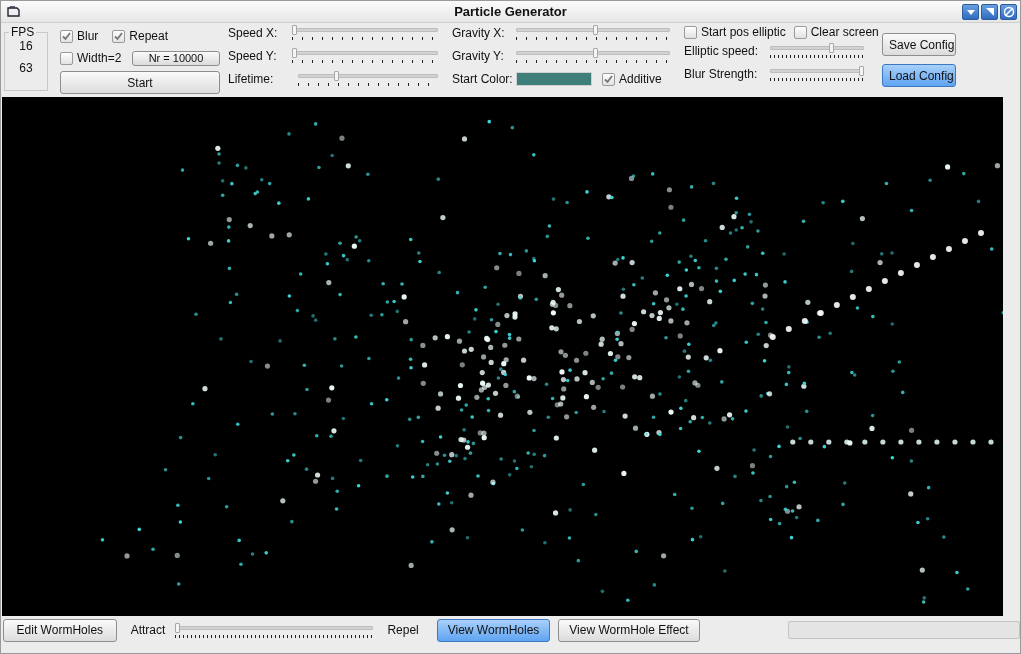 The image size is (1021, 654). What do you see at coordinates (722, 50) in the screenshot?
I see `slider-label: Elliptic speed:` at bounding box center [722, 50].